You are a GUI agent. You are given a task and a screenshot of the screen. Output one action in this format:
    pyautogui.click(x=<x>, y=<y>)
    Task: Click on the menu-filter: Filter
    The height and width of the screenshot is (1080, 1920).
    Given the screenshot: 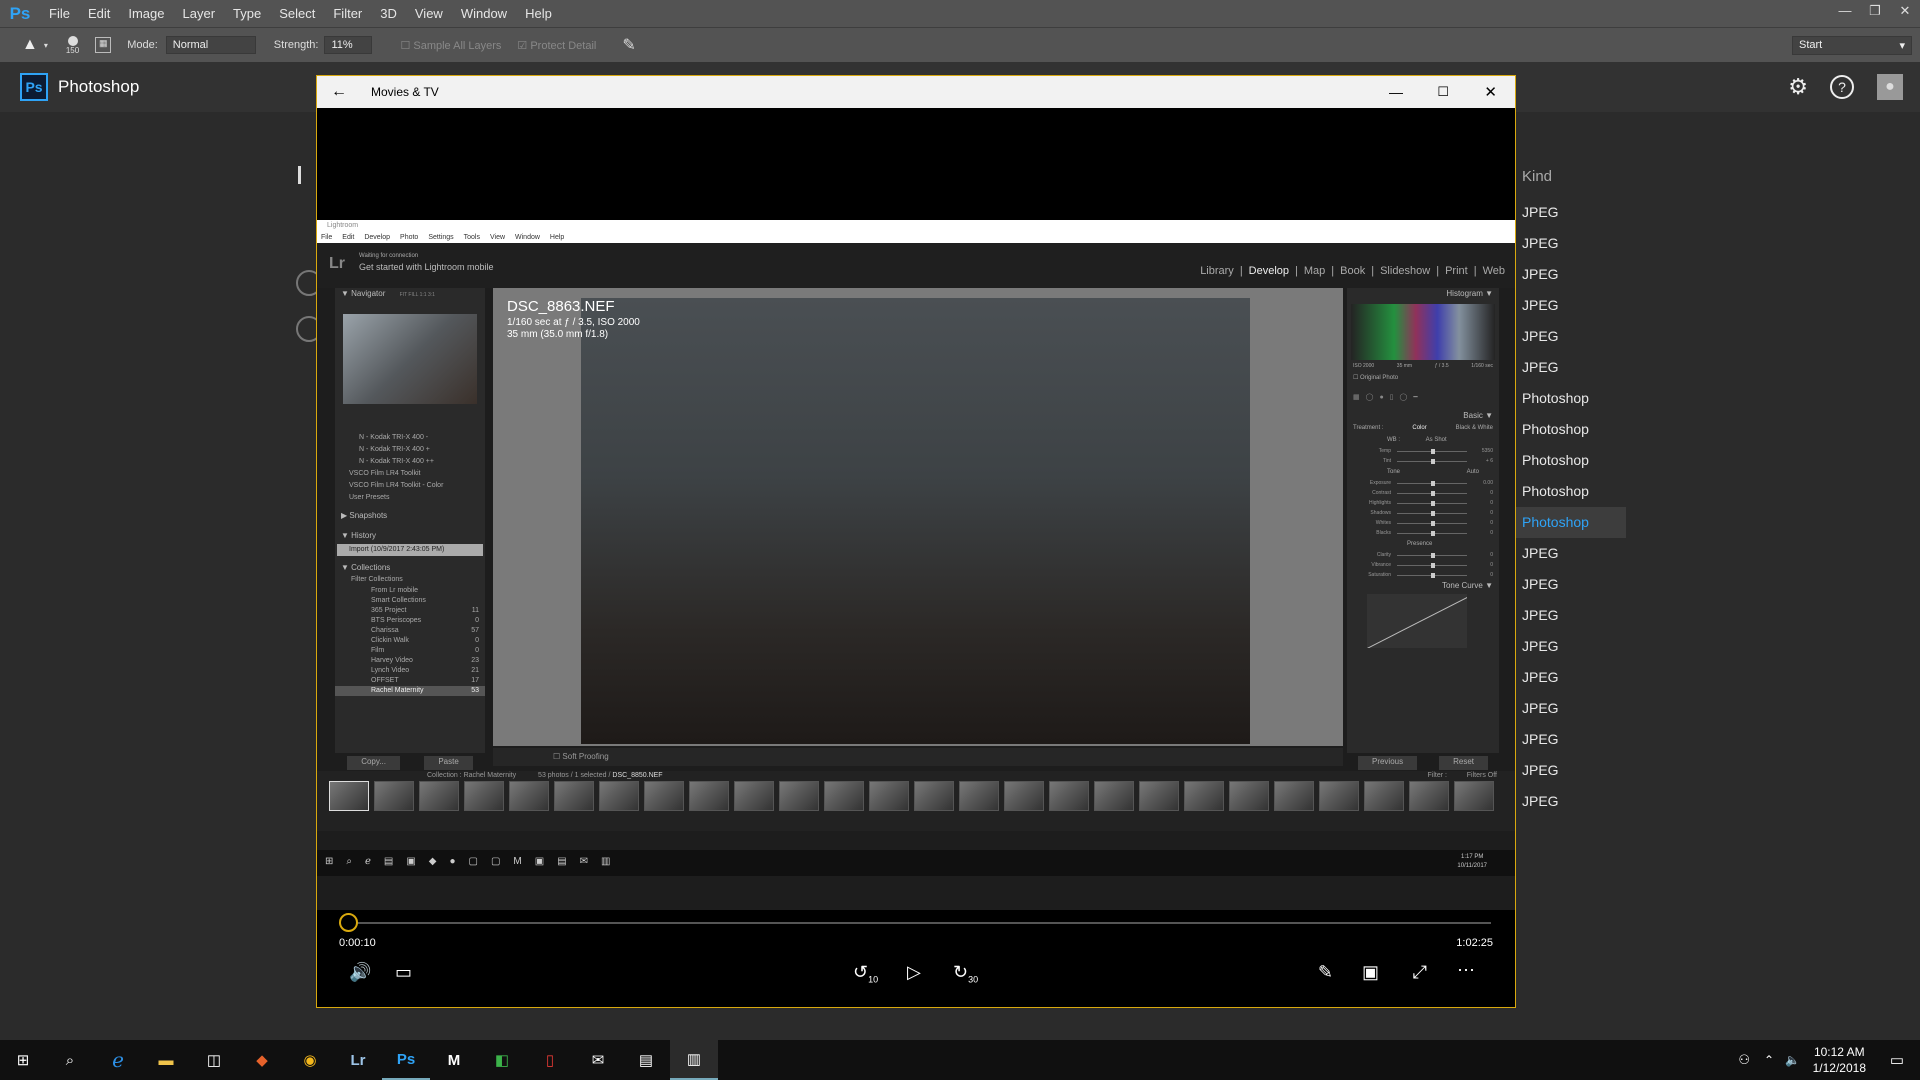 What is the action you would take?
    pyautogui.click(x=347, y=13)
    